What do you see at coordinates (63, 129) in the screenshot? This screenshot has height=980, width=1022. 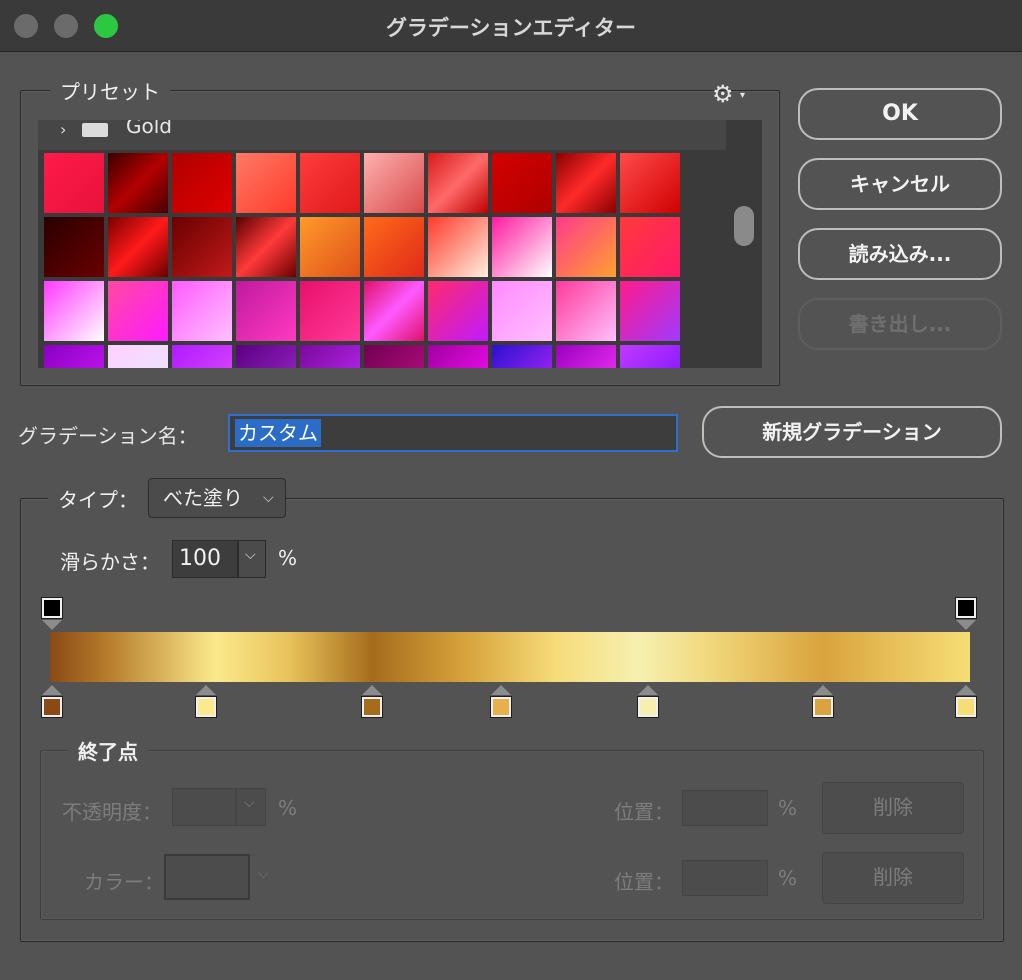 I see `chevron-right-icon: ›` at bounding box center [63, 129].